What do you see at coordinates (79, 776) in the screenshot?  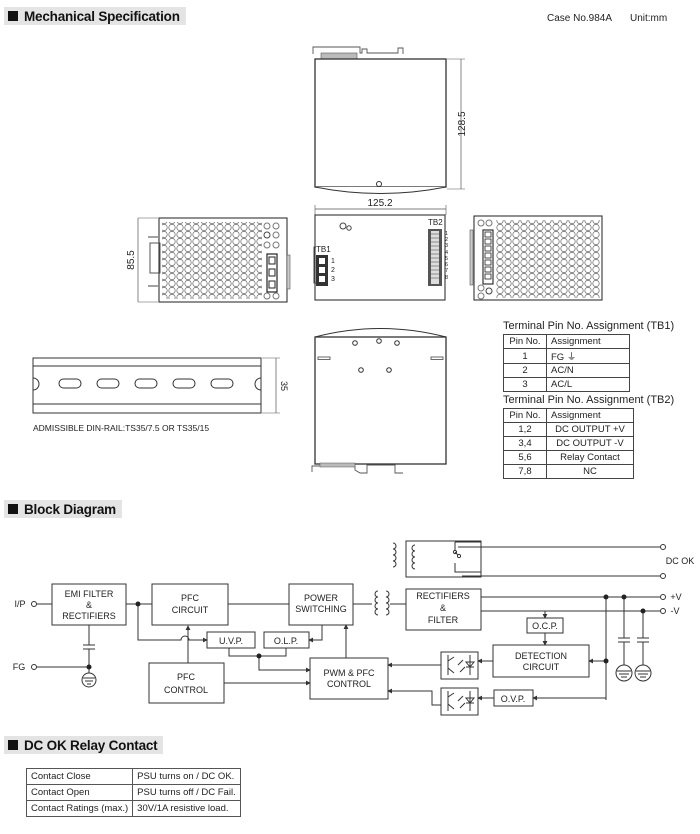 I see `relay-condition-cell: Contact Close` at bounding box center [79, 776].